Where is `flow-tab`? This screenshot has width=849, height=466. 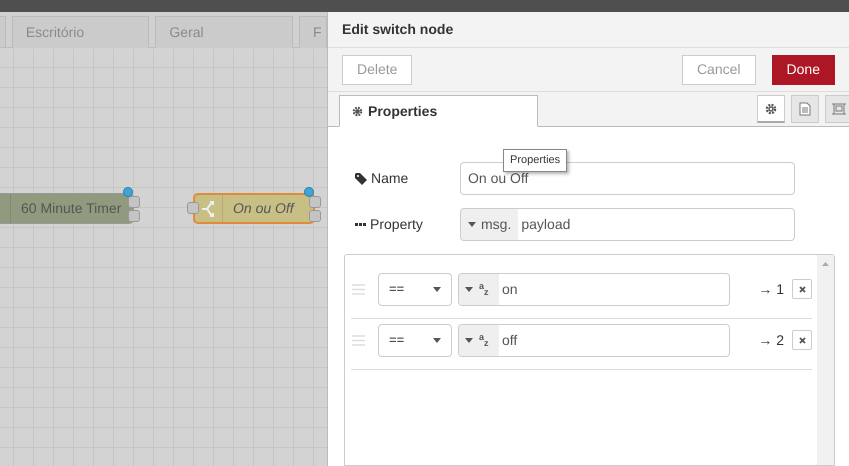 flow-tab is located at coordinates (3, 31).